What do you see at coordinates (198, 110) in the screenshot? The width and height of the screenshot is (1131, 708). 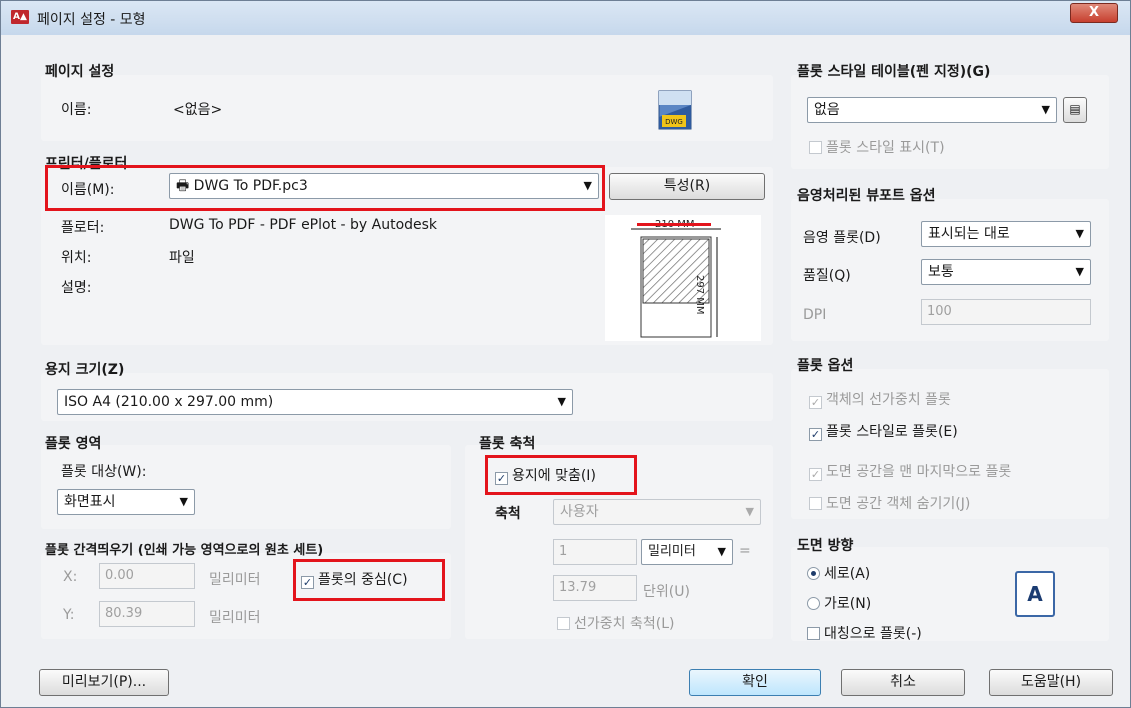 I see `page-setup-name-value: <없음>` at bounding box center [198, 110].